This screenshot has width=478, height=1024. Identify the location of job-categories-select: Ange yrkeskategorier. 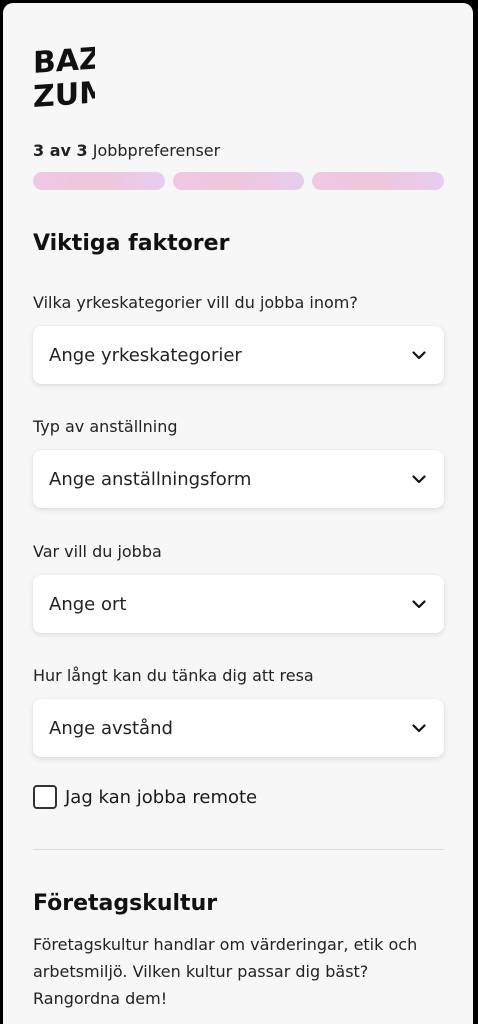
(238, 355).